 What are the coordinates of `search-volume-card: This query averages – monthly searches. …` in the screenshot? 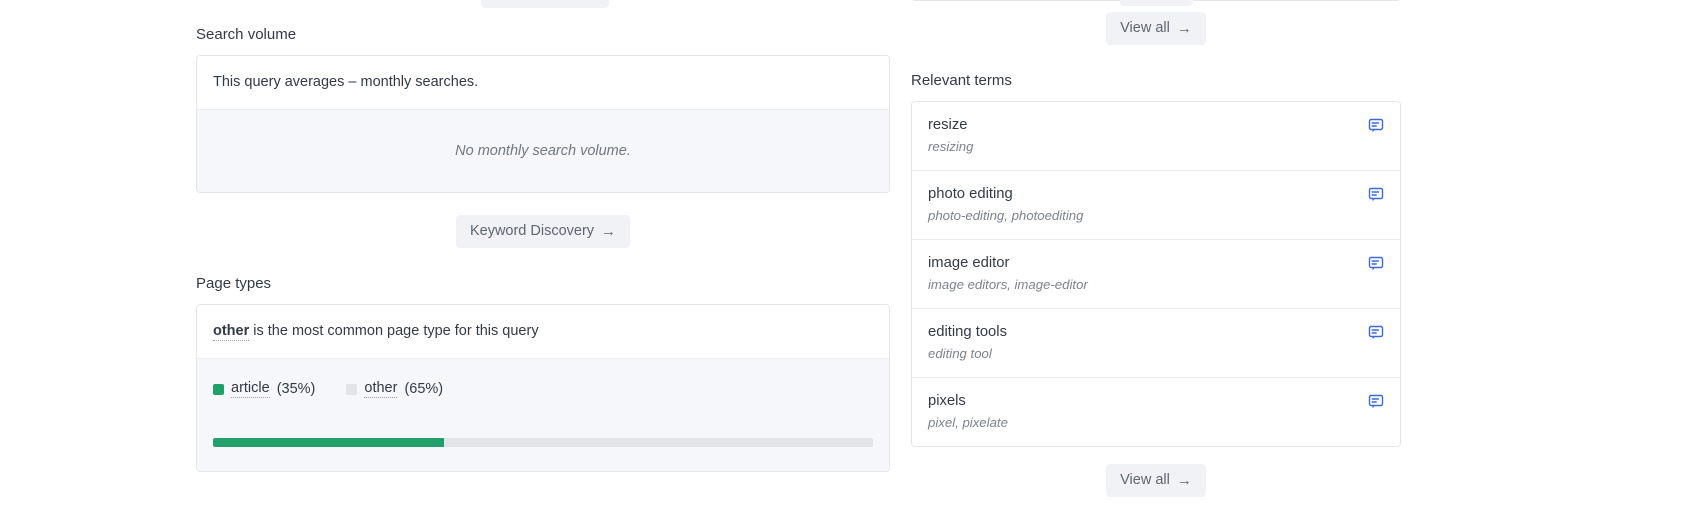 It's located at (543, 124).